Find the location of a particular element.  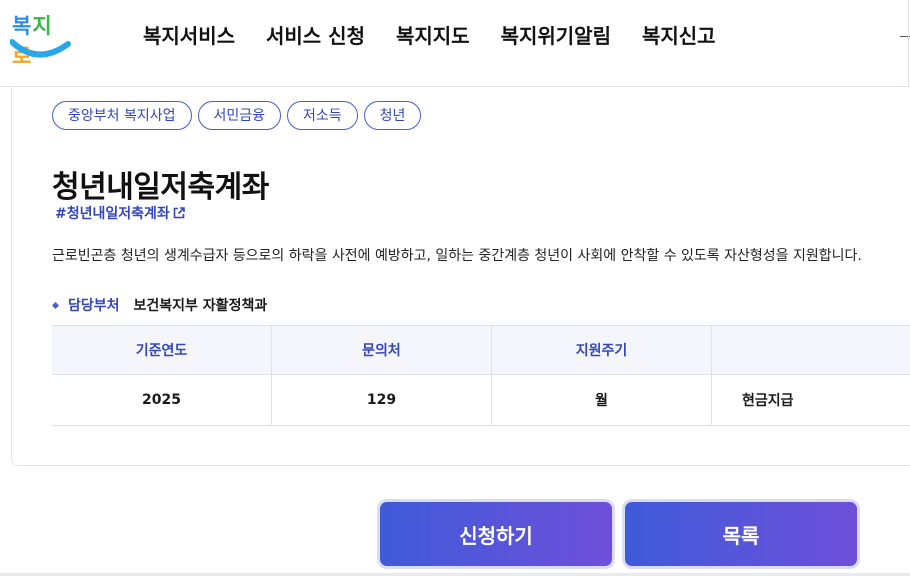

diamond-bullet-icon is located at coordinates (55, 305).